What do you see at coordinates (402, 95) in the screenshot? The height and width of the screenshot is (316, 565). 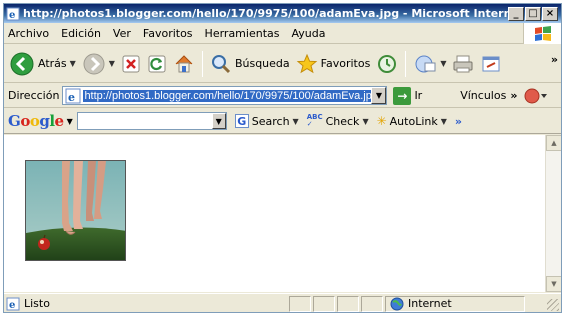 I see `go-arrow-icon: →` at bounding box center [402, 95].